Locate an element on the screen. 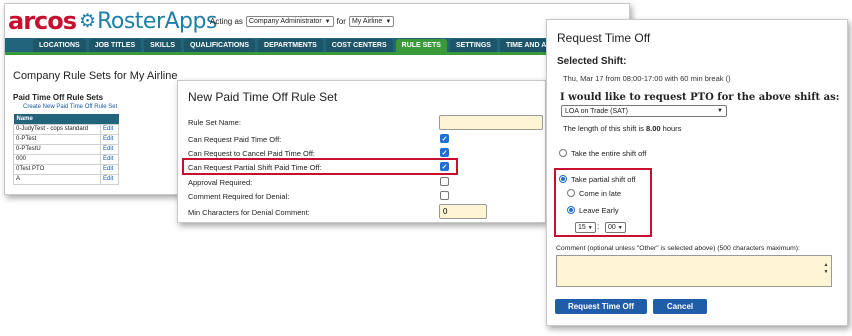 The width and height of the screenshot is (852, 336). table-row: 0-PTestU Edit is located at coordinates (66, 149).